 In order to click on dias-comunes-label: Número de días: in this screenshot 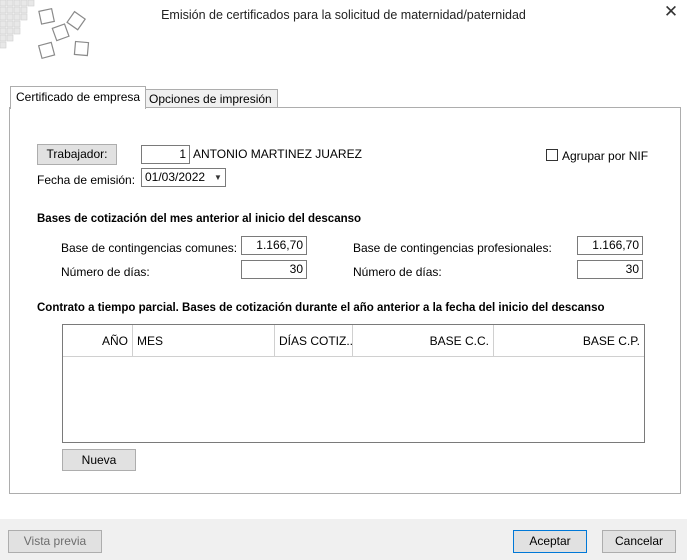, I will do `click(105, 272)`.